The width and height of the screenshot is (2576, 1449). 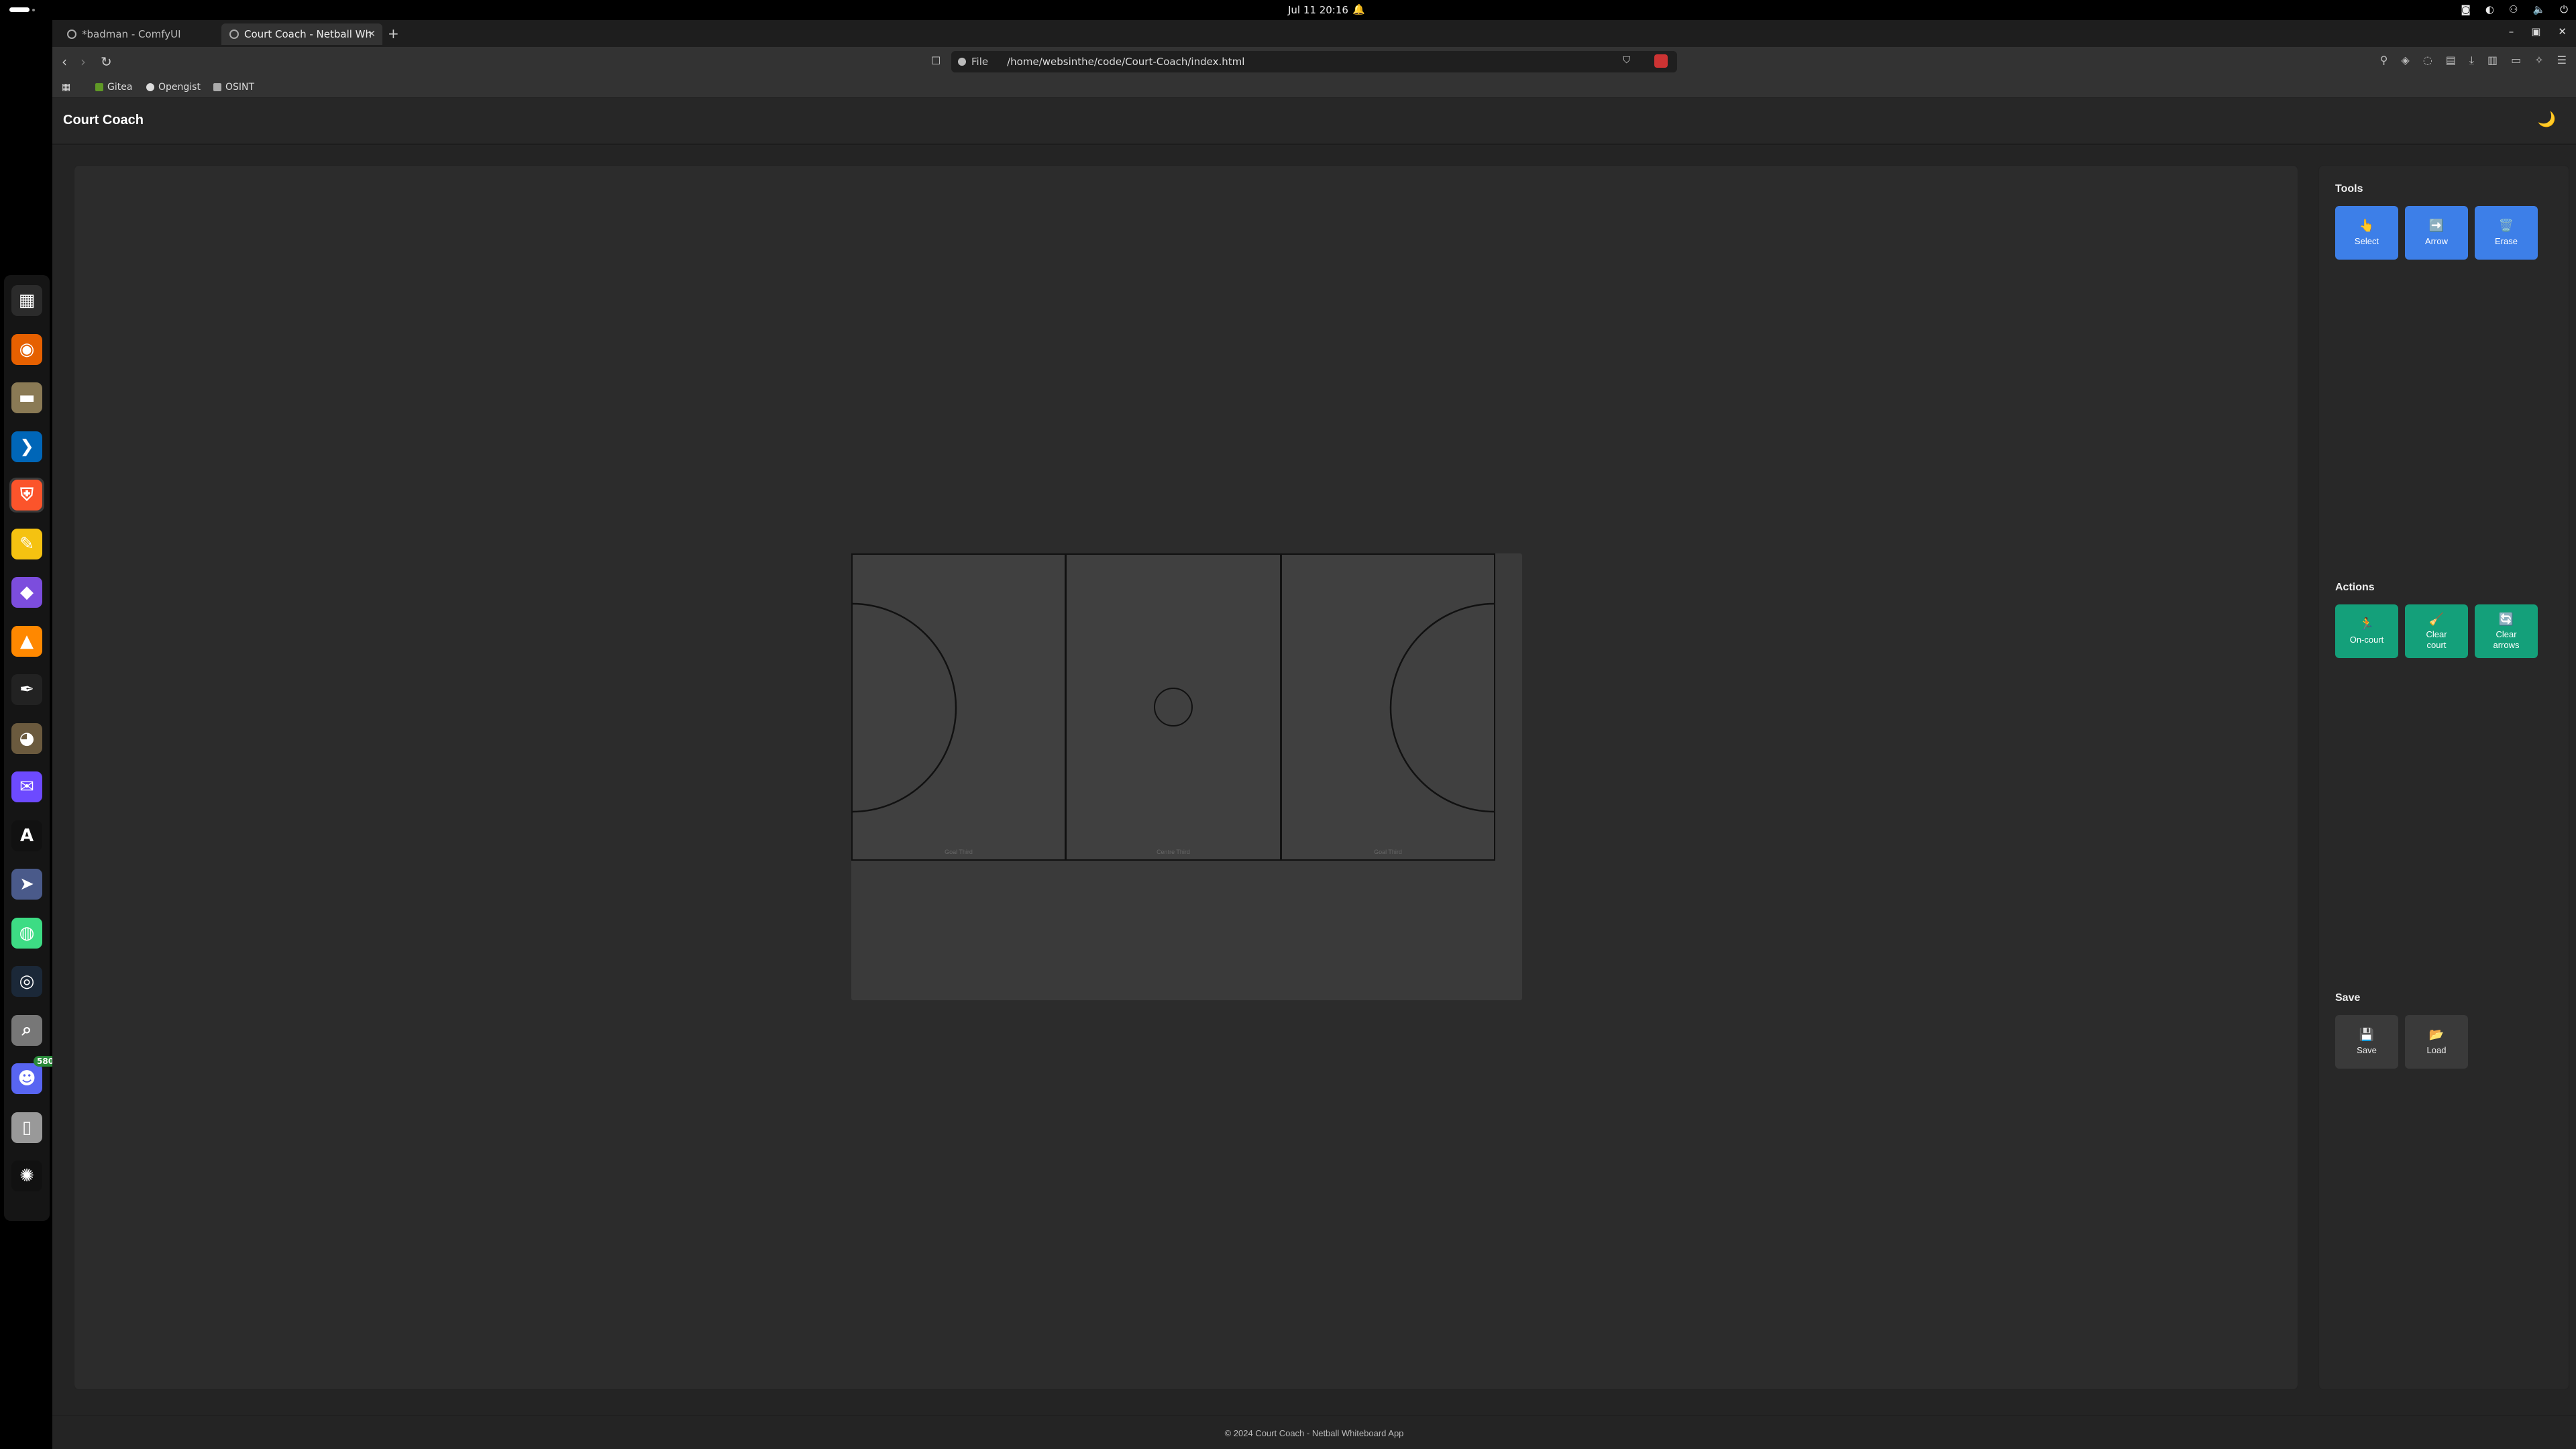 I want to click on workspace-indicator, so click(x=33, y=10).